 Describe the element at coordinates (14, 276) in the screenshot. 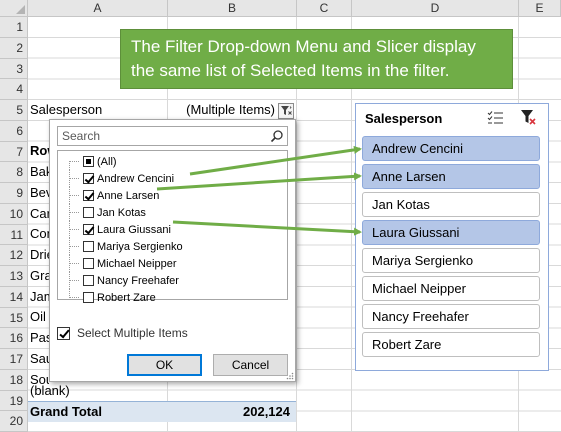

I see `row-header: 13` at that location.